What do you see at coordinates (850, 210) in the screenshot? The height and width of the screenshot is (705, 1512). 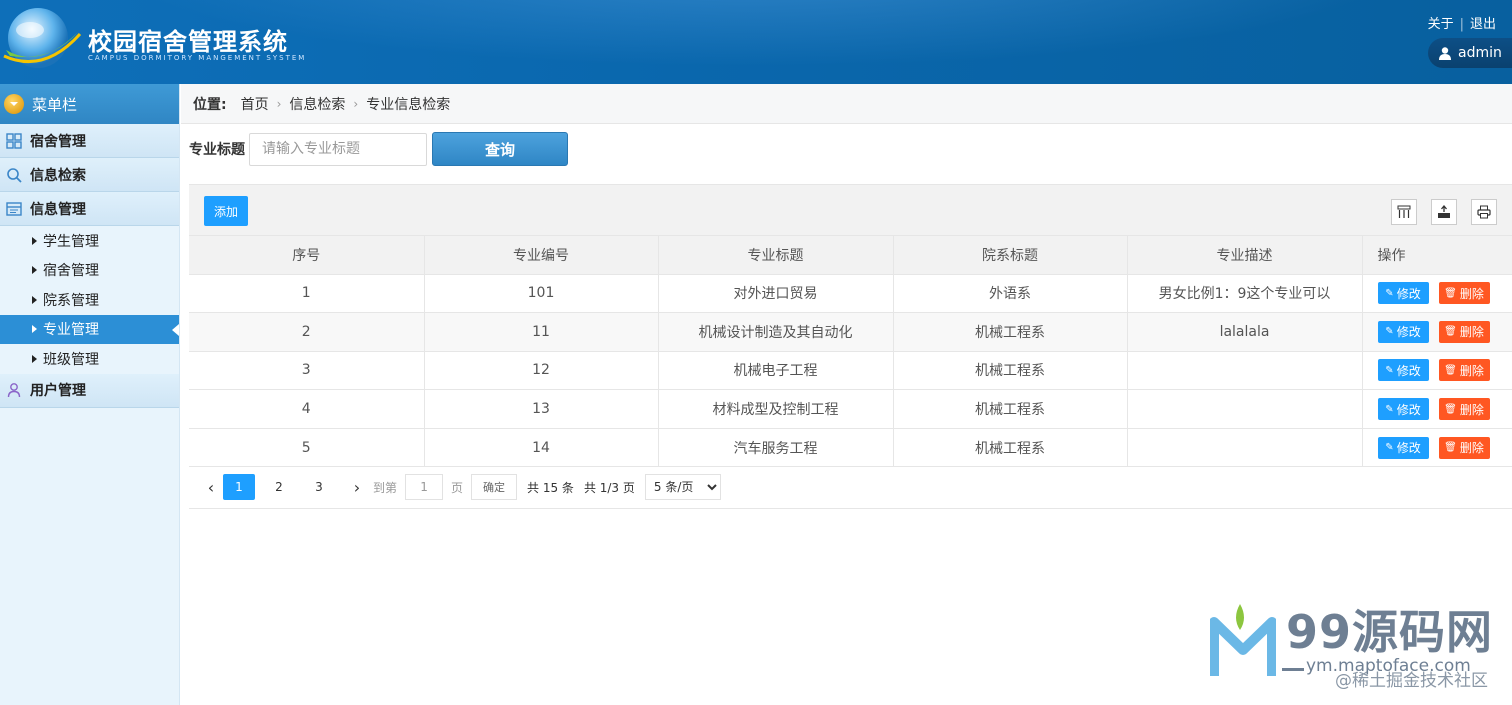 I see `table-toolbar: 添加` at bounding box center [850, 210].